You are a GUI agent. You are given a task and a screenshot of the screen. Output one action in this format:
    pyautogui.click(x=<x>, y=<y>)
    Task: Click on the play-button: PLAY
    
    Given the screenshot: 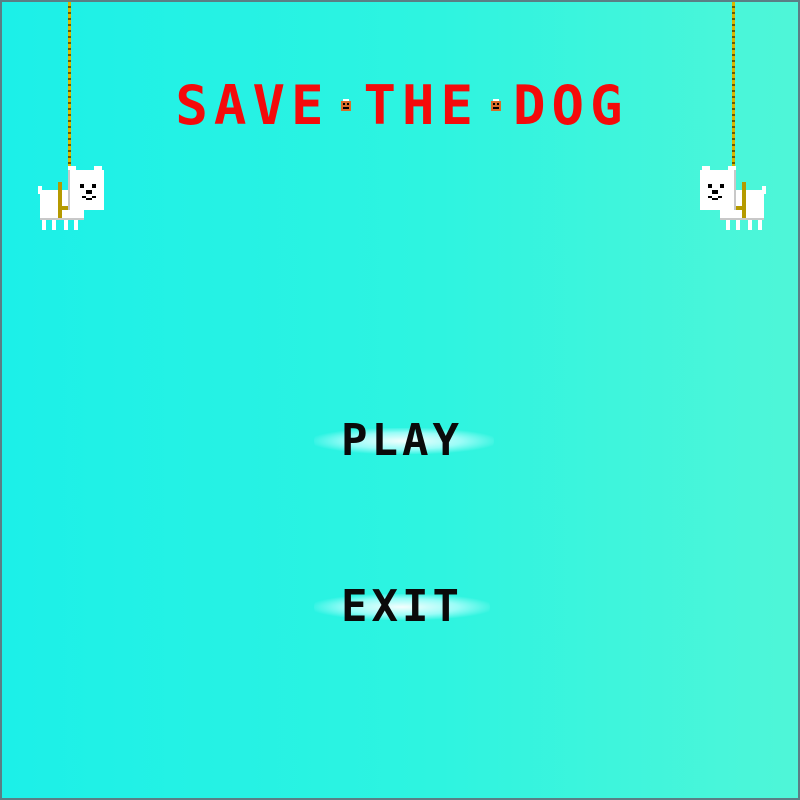 What is the action you would take?
    pyautogui.click(x=400, y=440)
    